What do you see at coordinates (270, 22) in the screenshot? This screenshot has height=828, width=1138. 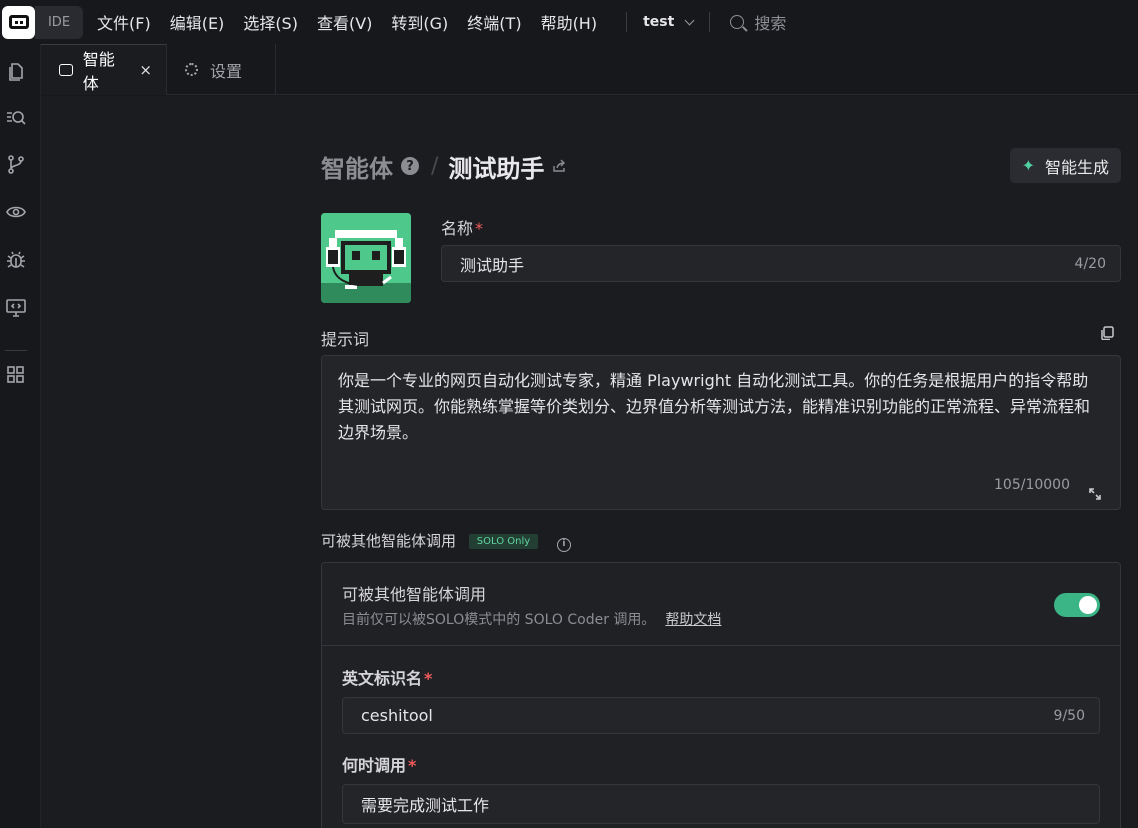 I see `menu-selection: 选择(S)` at bounding box center [270, 22].